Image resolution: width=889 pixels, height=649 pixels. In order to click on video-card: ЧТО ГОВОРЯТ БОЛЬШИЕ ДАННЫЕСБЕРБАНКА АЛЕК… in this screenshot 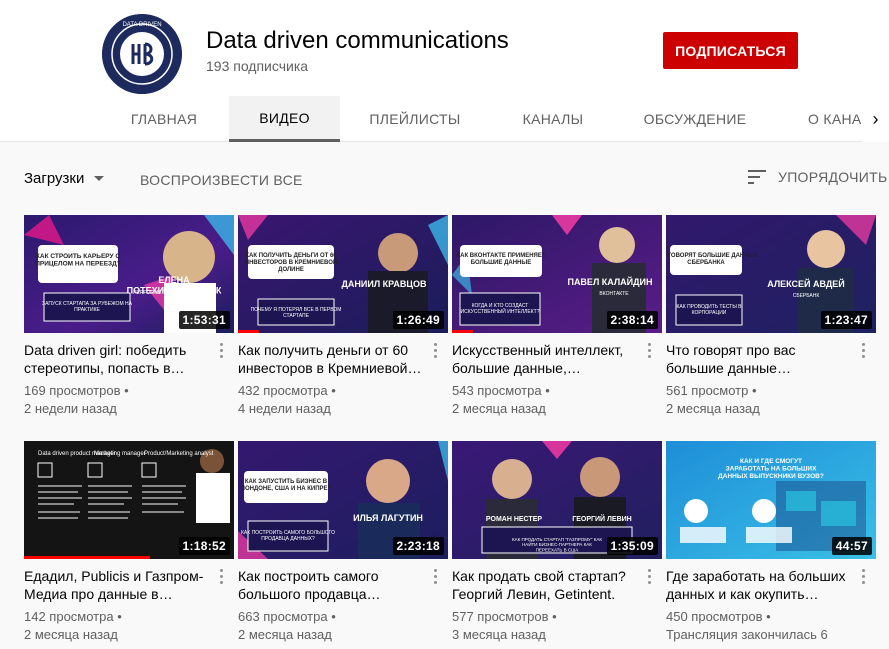, I will do `click(771, 315)`.